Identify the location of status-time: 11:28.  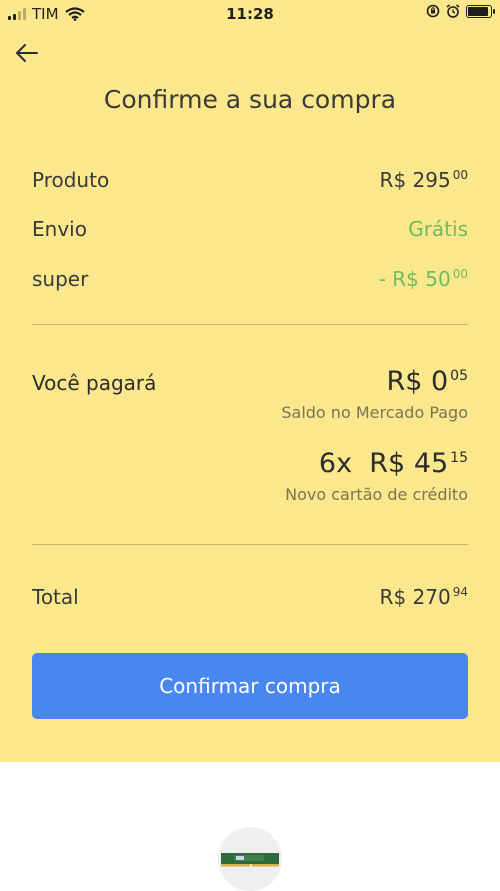
(250, 14).